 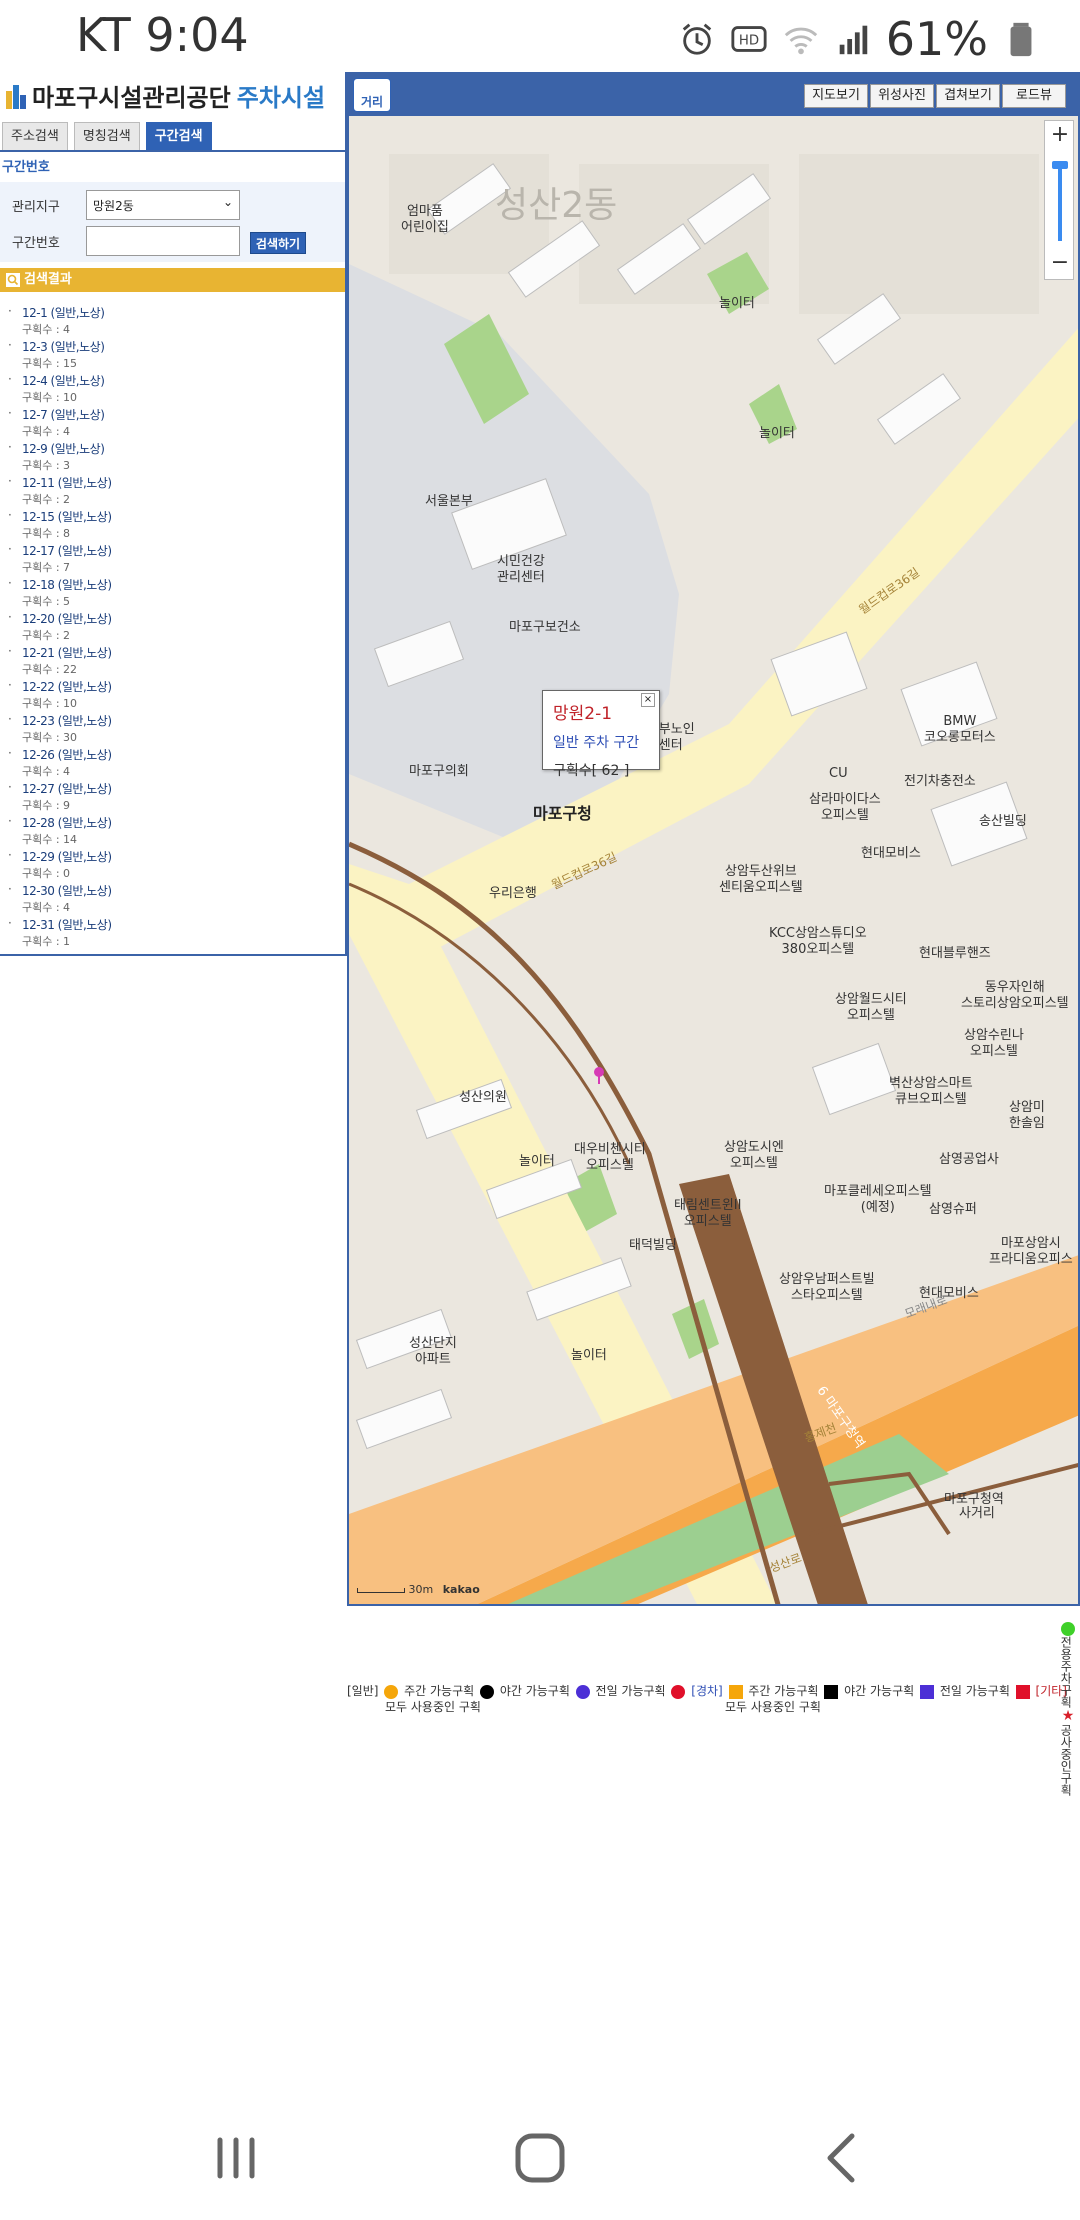 What do you see at coordinates (754, 1155) in the screenshot?
I see `map-label-sangamdo: 상암도시엔 오피스텔` at bounding box center [754, 1155].